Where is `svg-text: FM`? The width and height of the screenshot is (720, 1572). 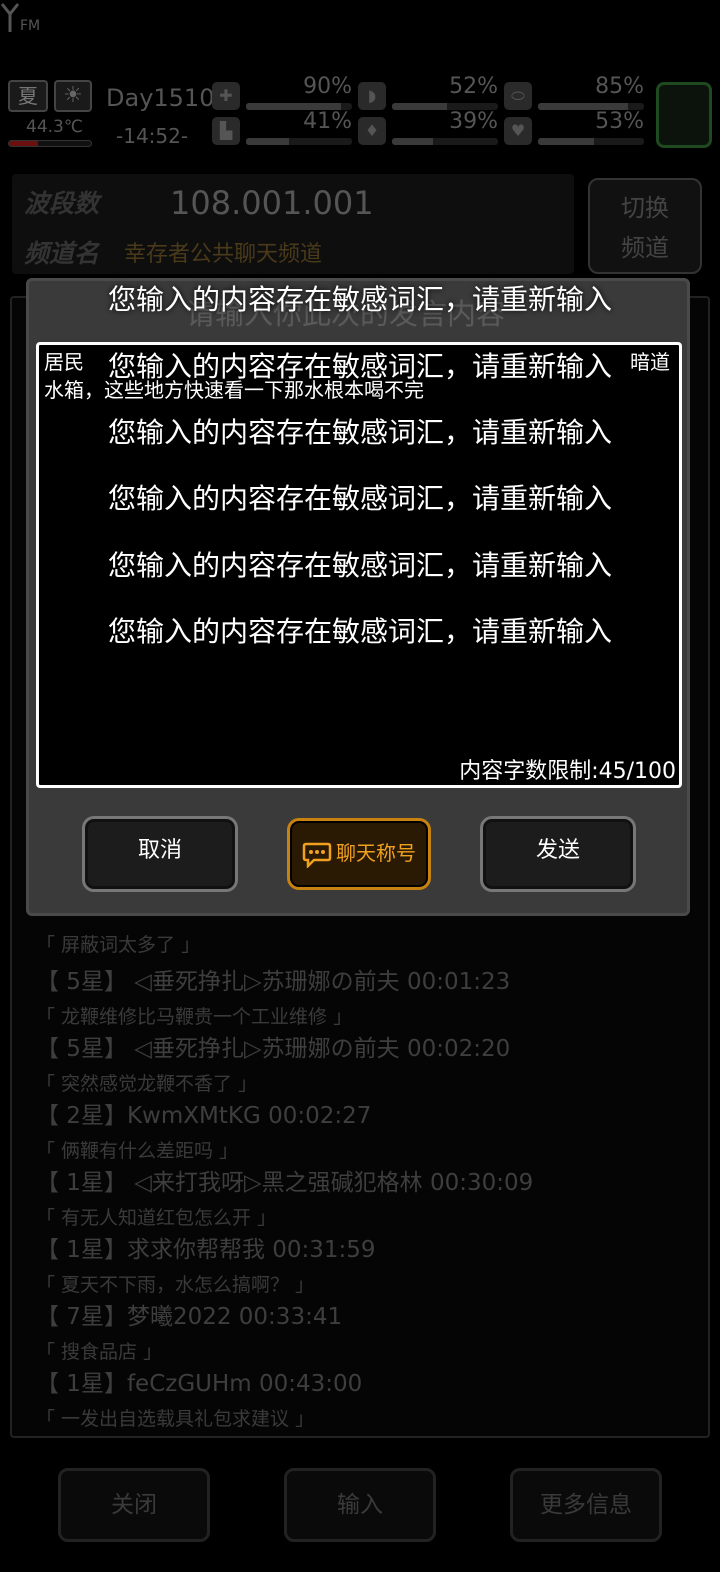 svg-text: FM is located at coordinates (30, 26).